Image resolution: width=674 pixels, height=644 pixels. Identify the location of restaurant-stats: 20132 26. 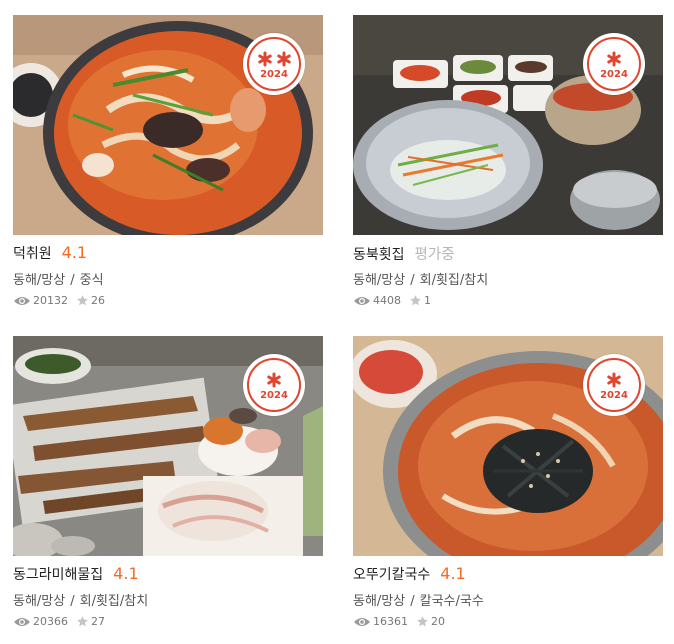
(168, 300).